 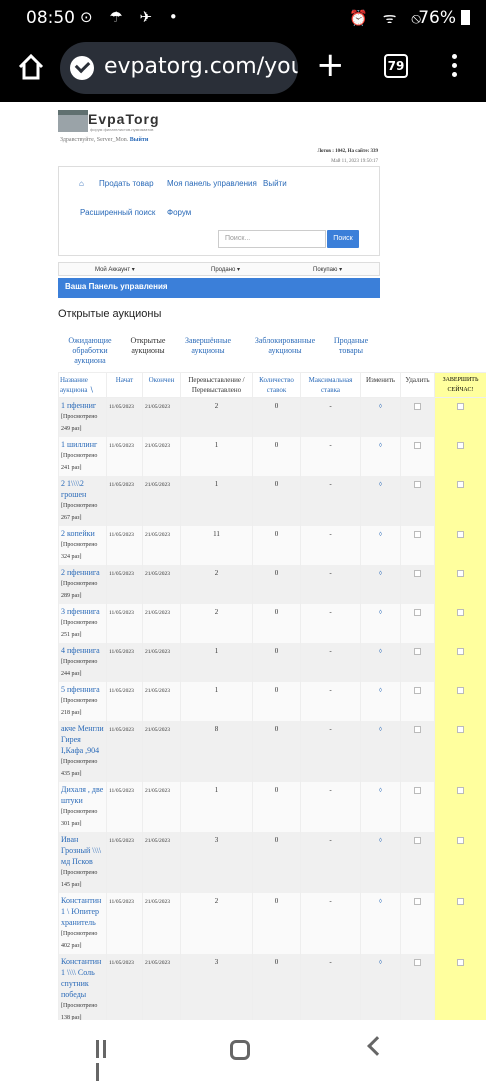 I want to click on home-icon, so click(x=31, y=67).